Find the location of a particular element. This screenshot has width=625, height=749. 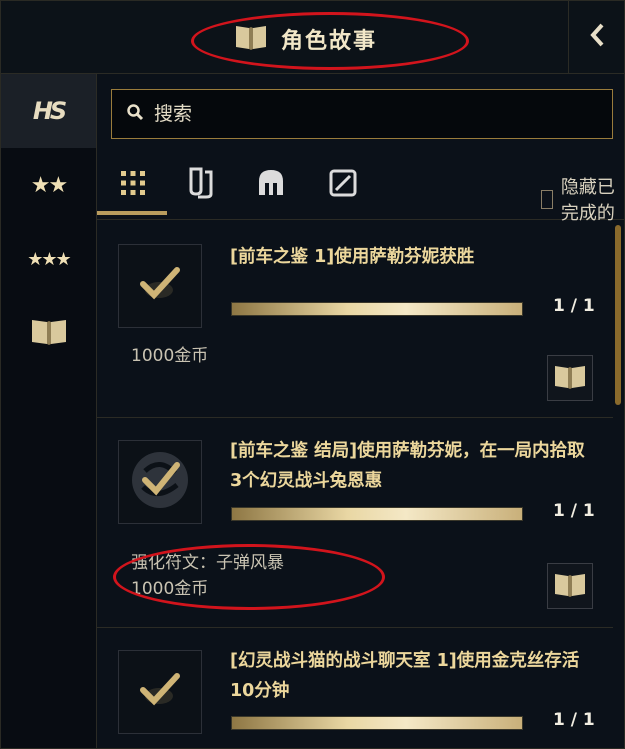

page-title: 角色故事 is located at coordinates (329, 41).